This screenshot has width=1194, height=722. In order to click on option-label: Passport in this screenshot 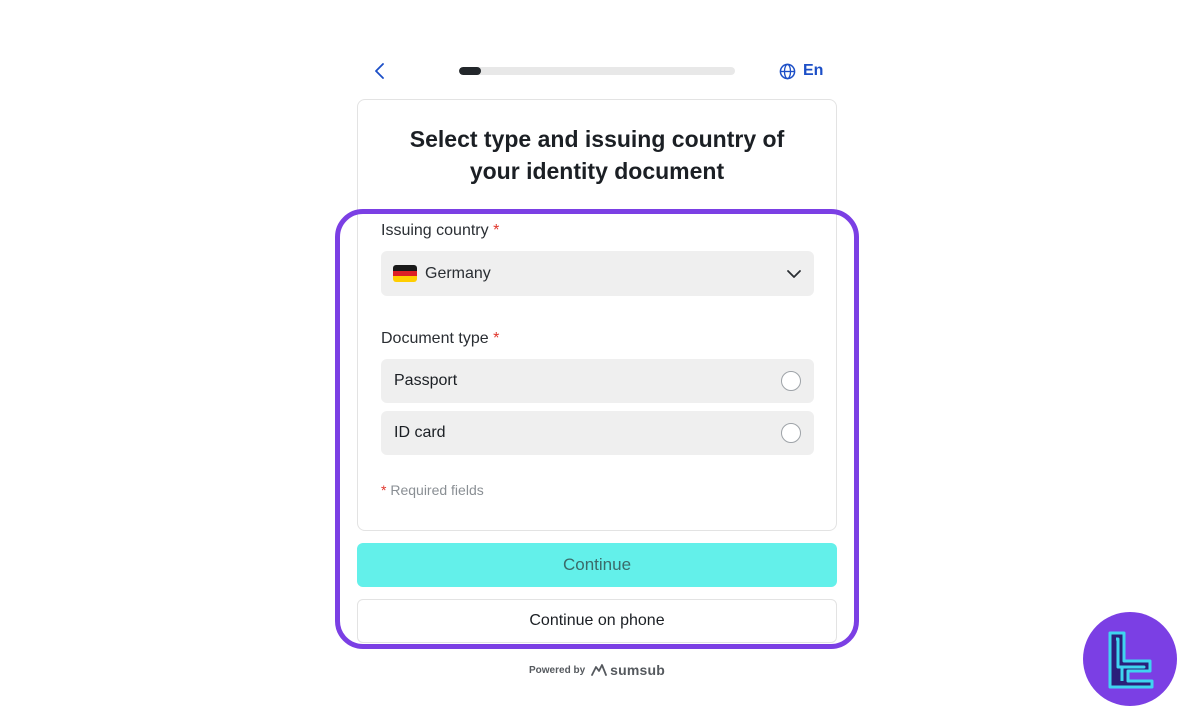, I will do `click(426, 380)`.